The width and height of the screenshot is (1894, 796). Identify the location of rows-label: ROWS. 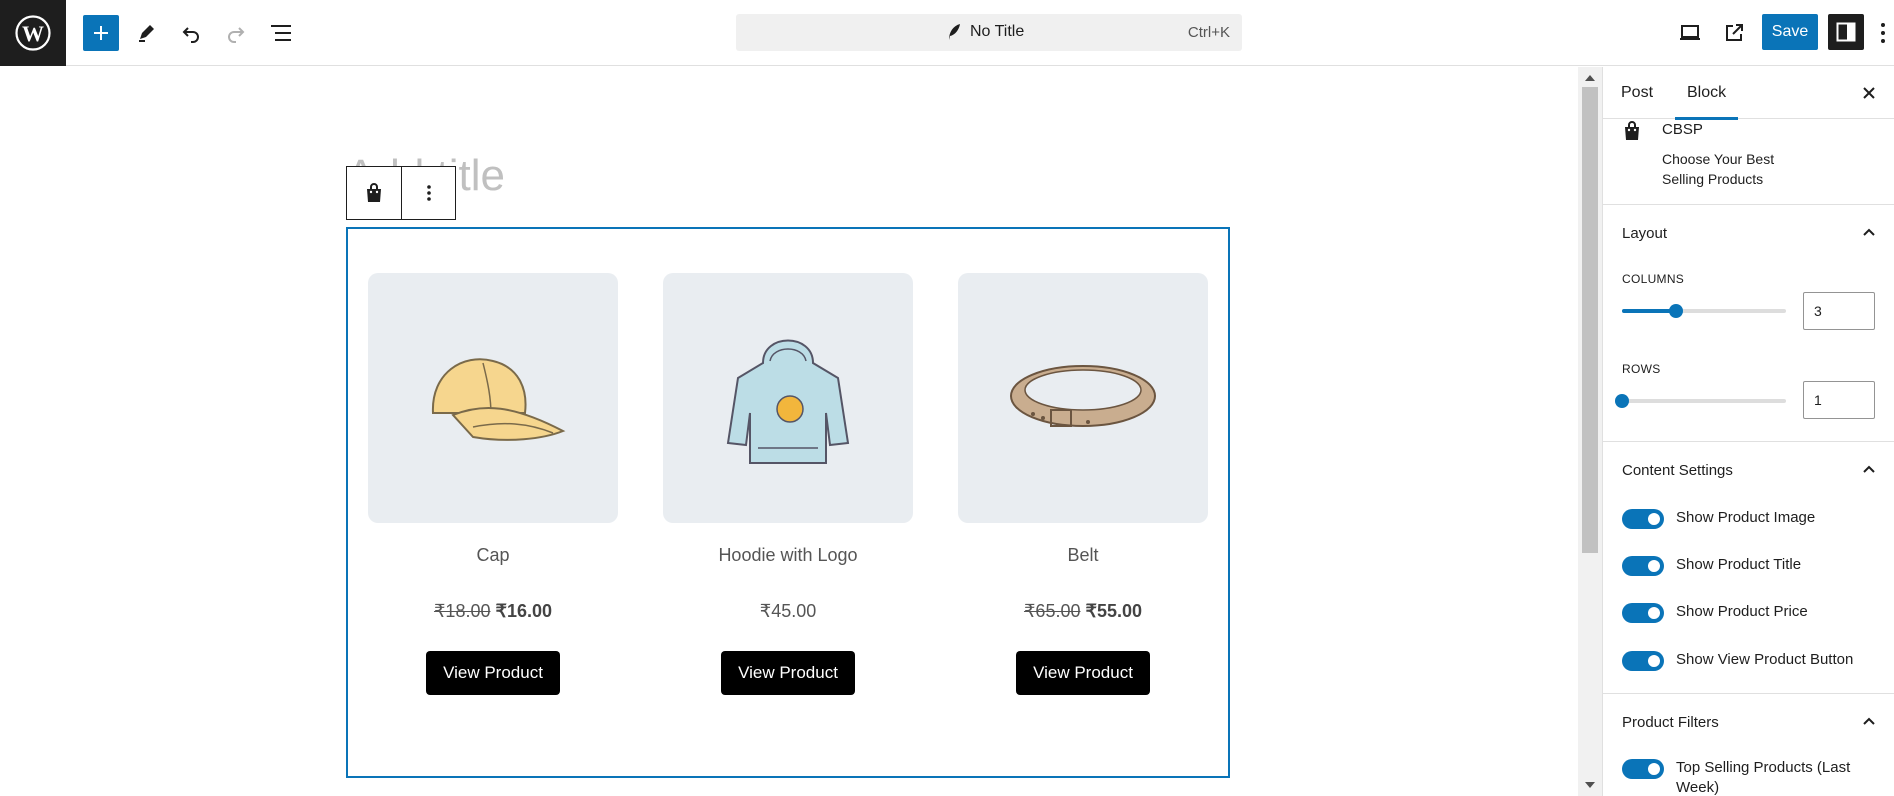
(1641, 369).